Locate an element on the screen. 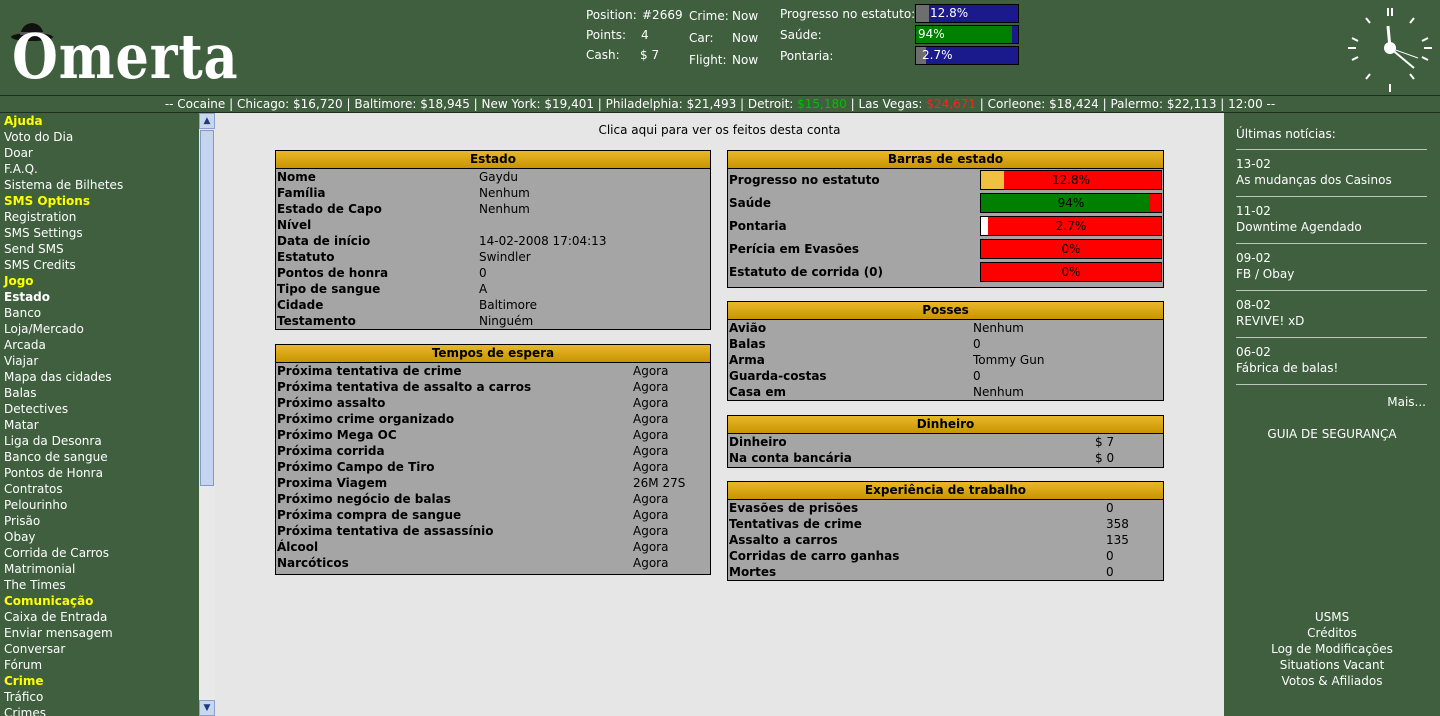  sidebar-scrollbar: ▲ ▼ is located at coordinates (207, 414).